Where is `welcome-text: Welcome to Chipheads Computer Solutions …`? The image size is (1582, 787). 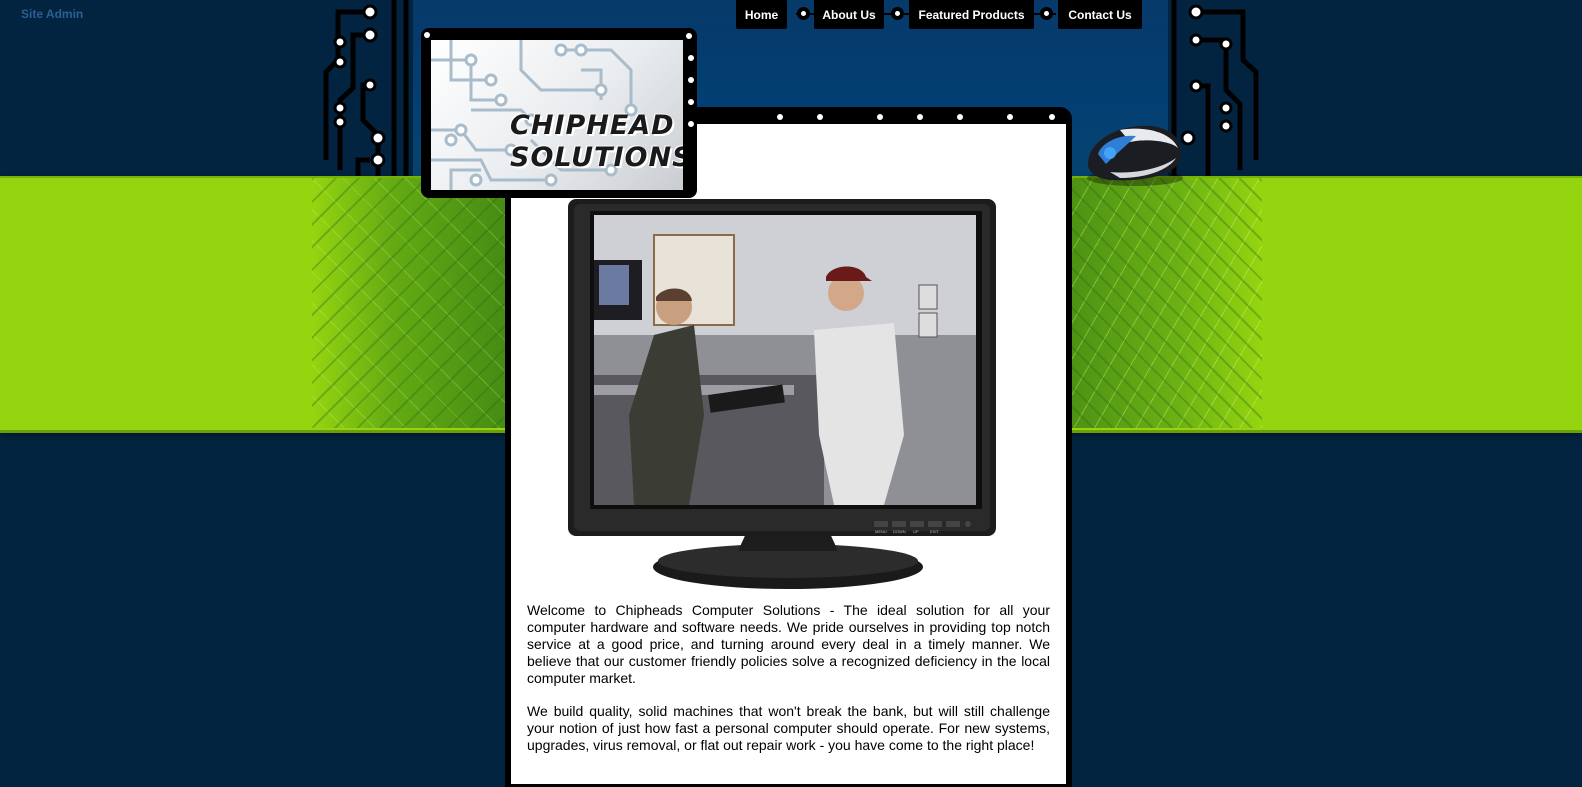
welcome-text: Welcome to Chipheads Computer Solutions … is located at coordinates (788, 686).